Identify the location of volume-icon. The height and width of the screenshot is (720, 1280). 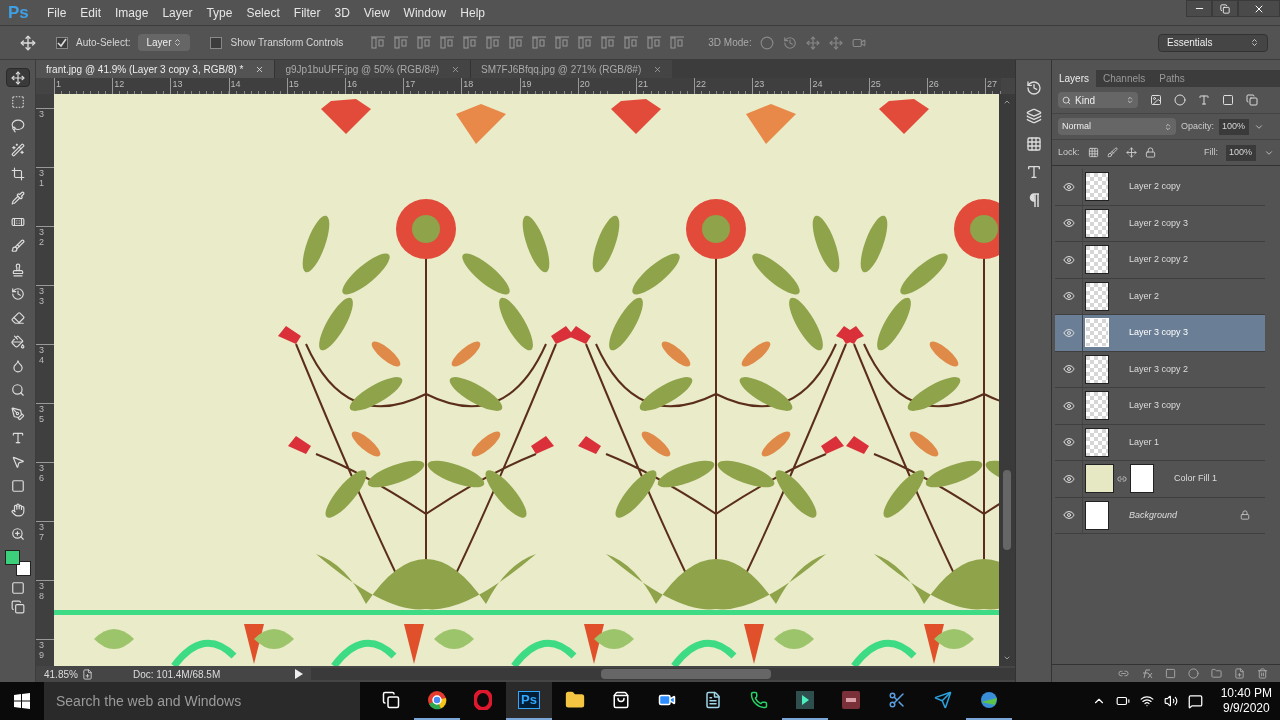
(1170, 701).